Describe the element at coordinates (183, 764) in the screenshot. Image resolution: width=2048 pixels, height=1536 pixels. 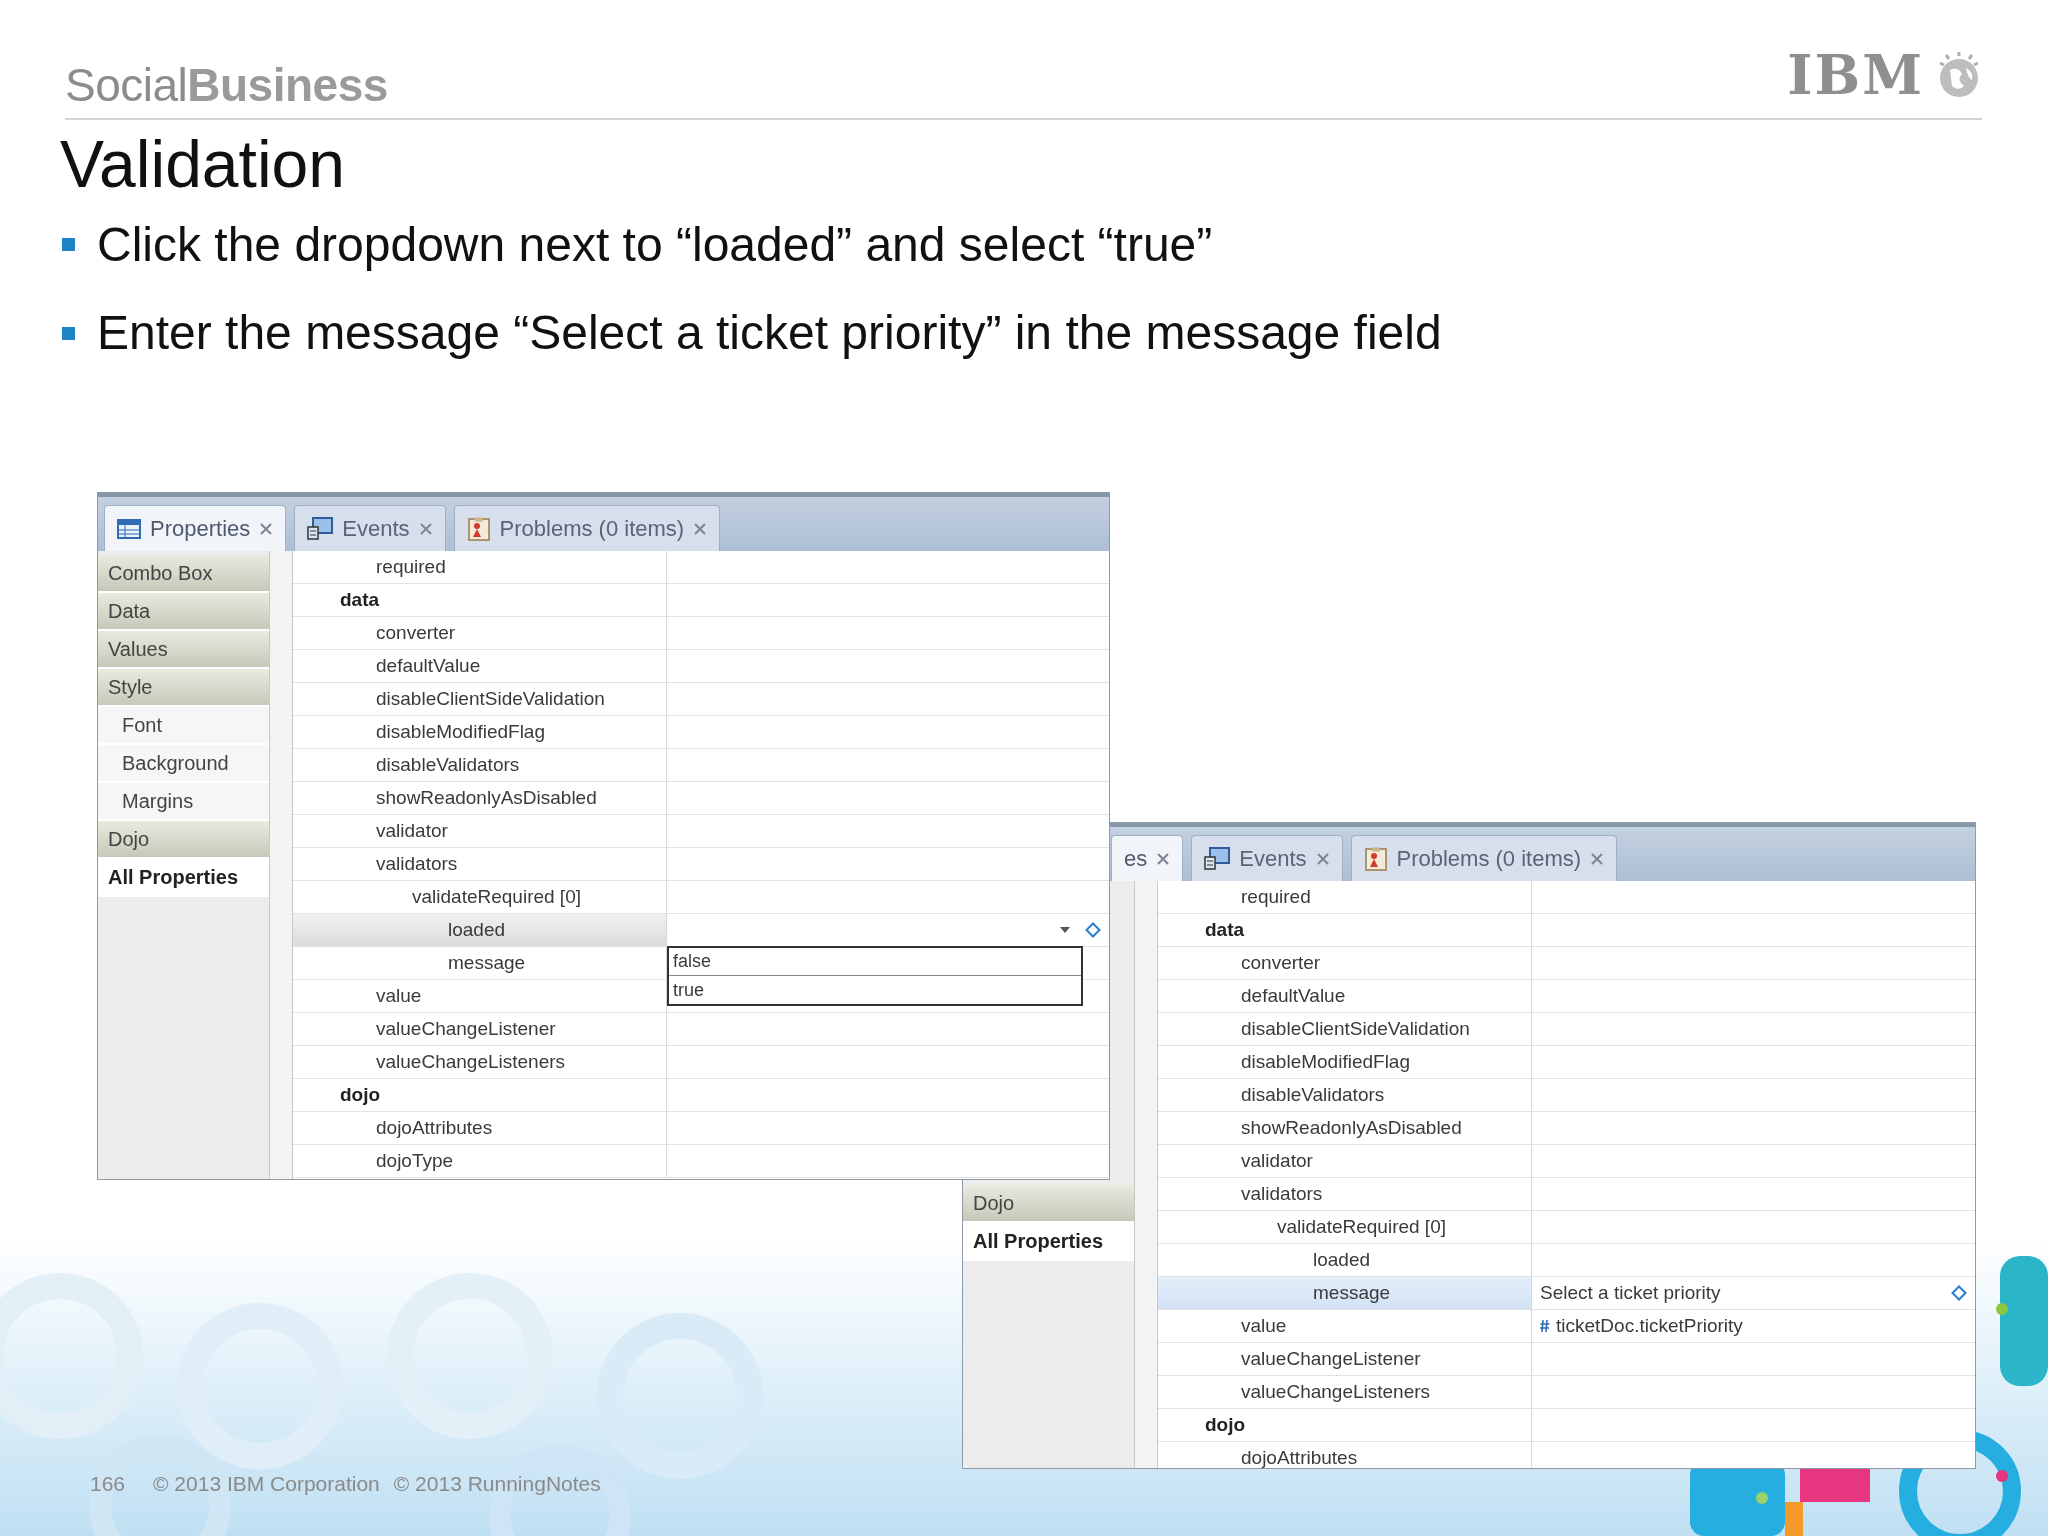
I see `sidebar-tab: Background` at that location.